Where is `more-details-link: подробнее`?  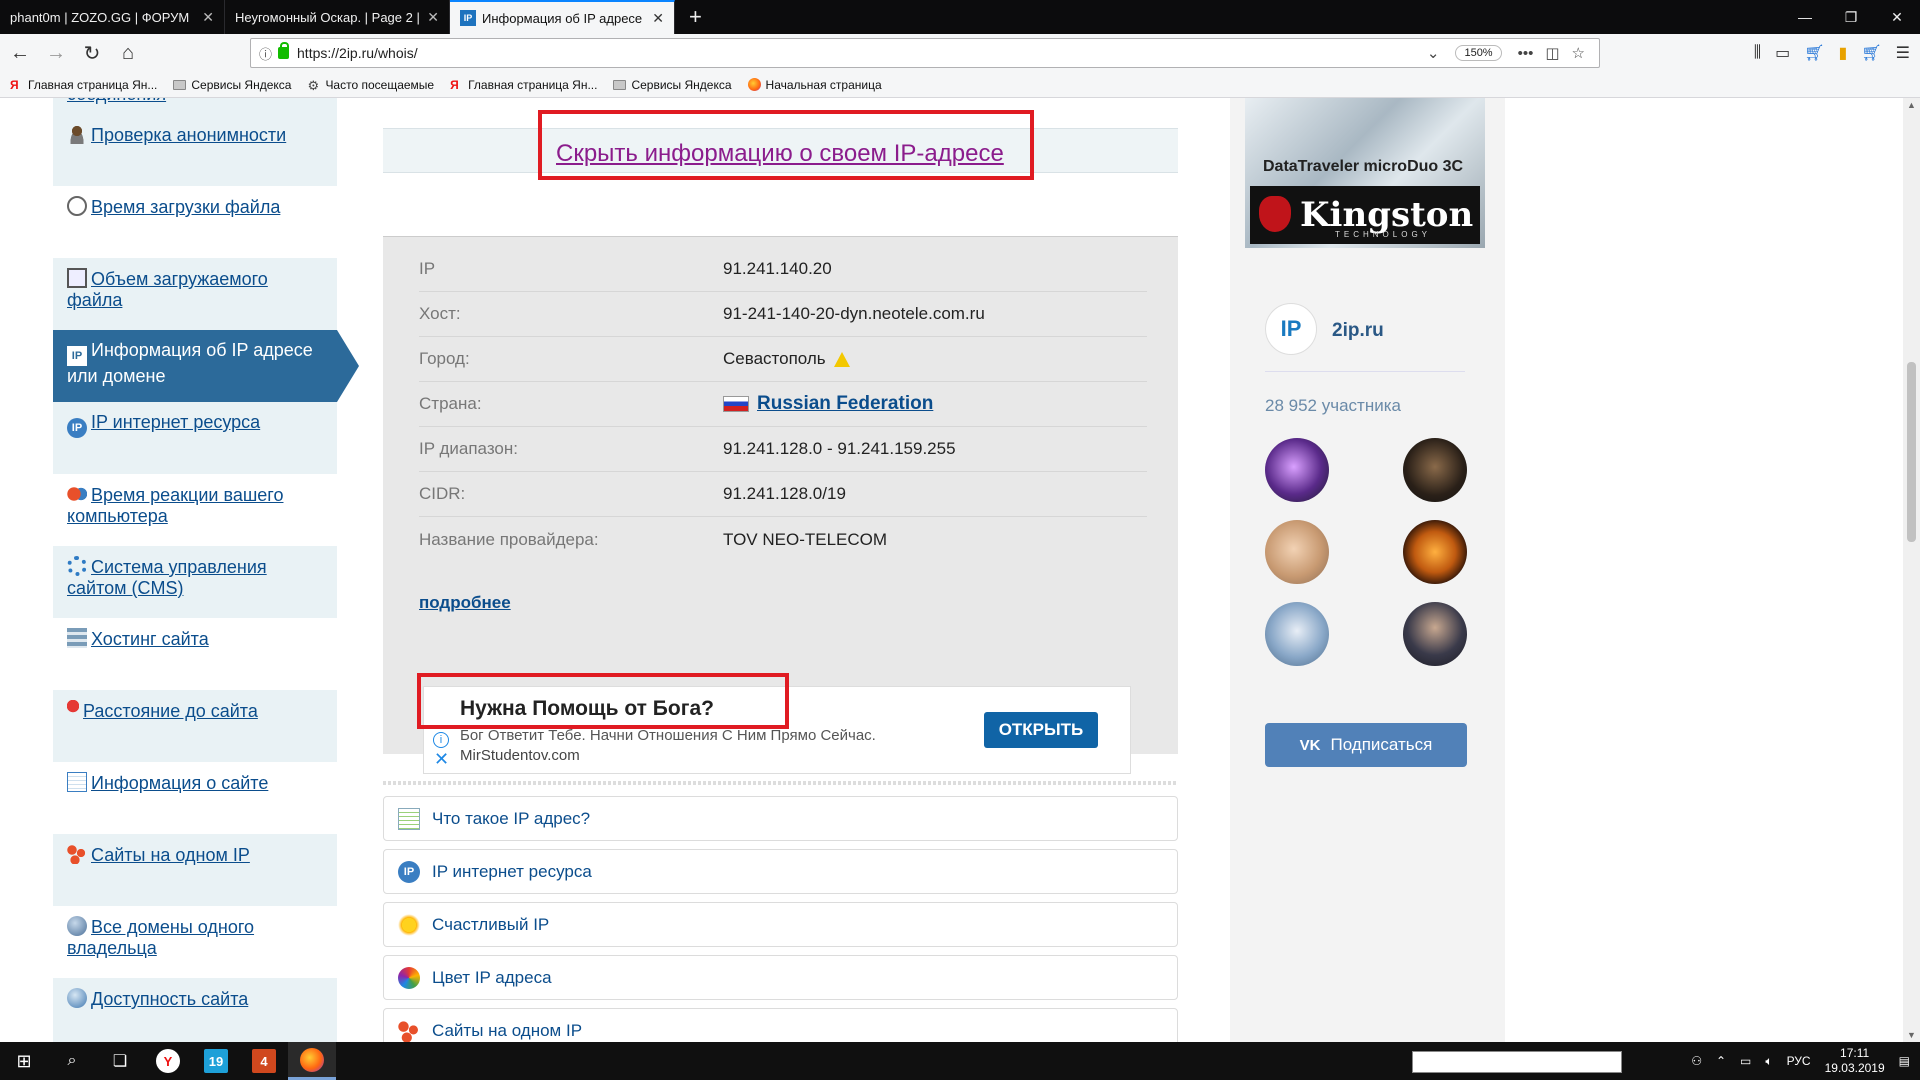
more-details-link: подробнее is located at coordinates (465, 603).